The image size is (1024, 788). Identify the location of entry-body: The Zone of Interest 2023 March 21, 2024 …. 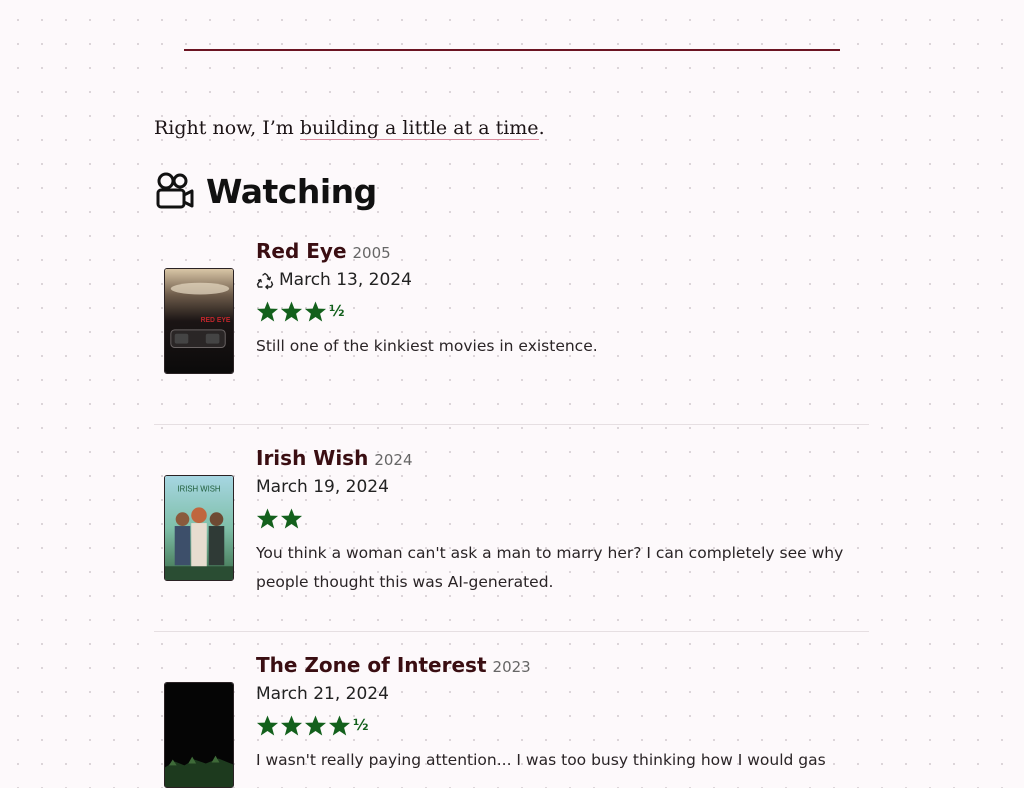
(562, 712).